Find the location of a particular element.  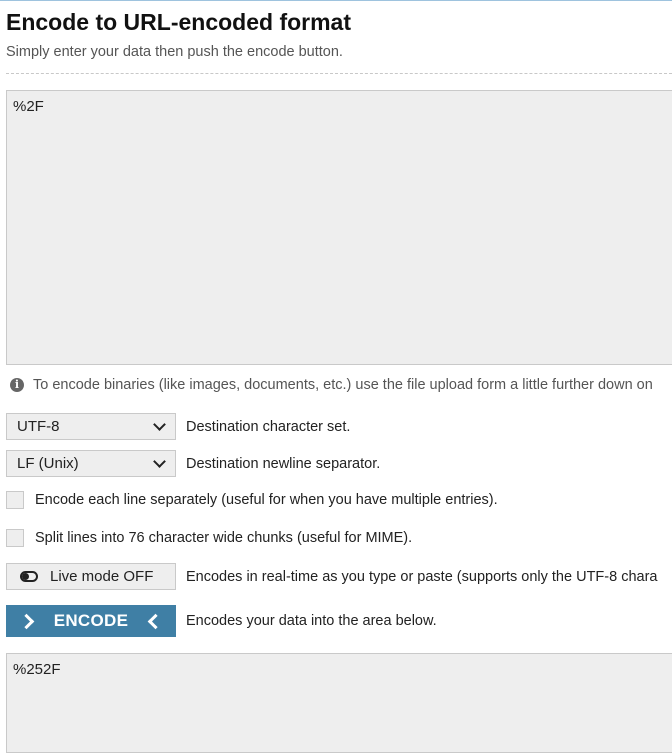

encode-button: ENCODE is located at coordinates (91, 621).